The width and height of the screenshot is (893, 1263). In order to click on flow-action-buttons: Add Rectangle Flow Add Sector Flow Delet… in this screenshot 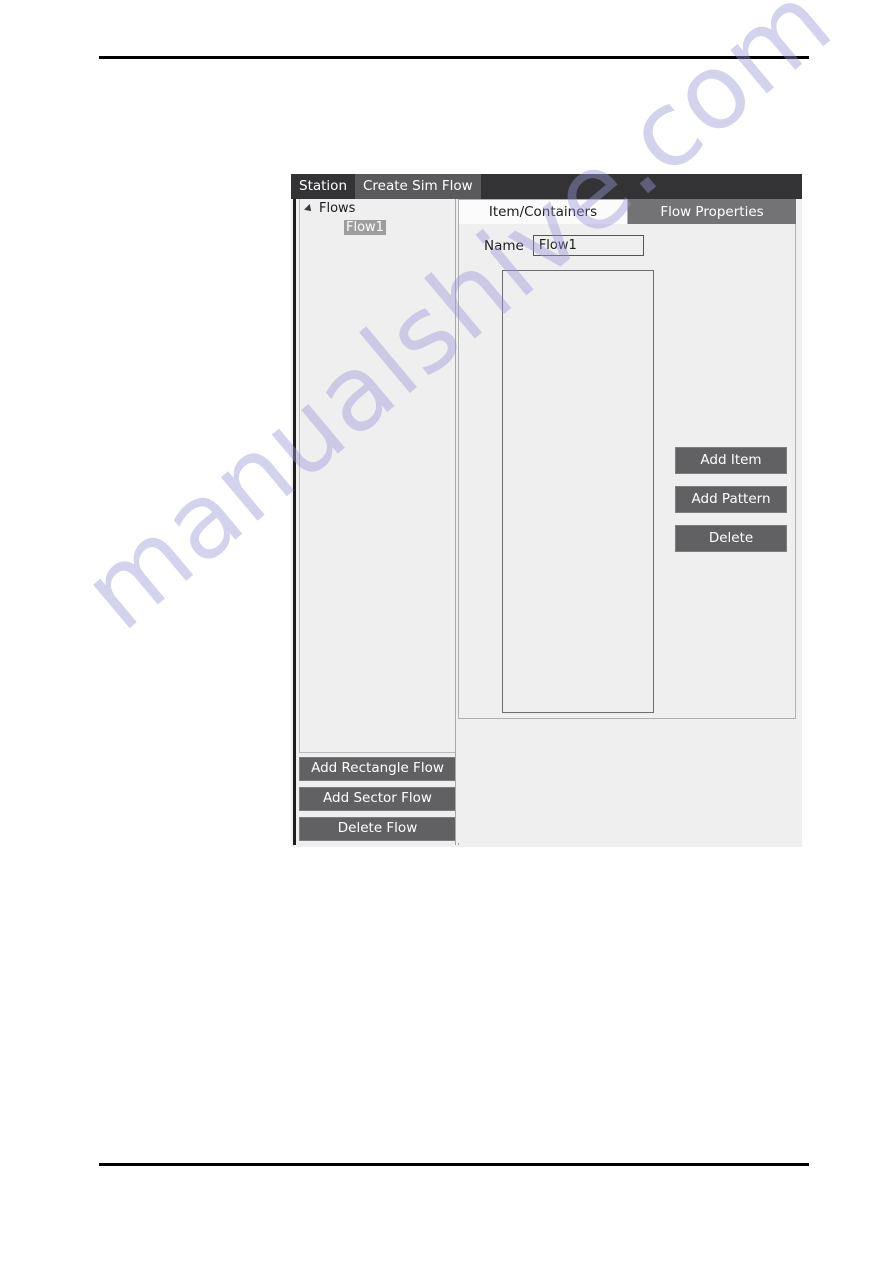, I will do `click(379, 802)`.